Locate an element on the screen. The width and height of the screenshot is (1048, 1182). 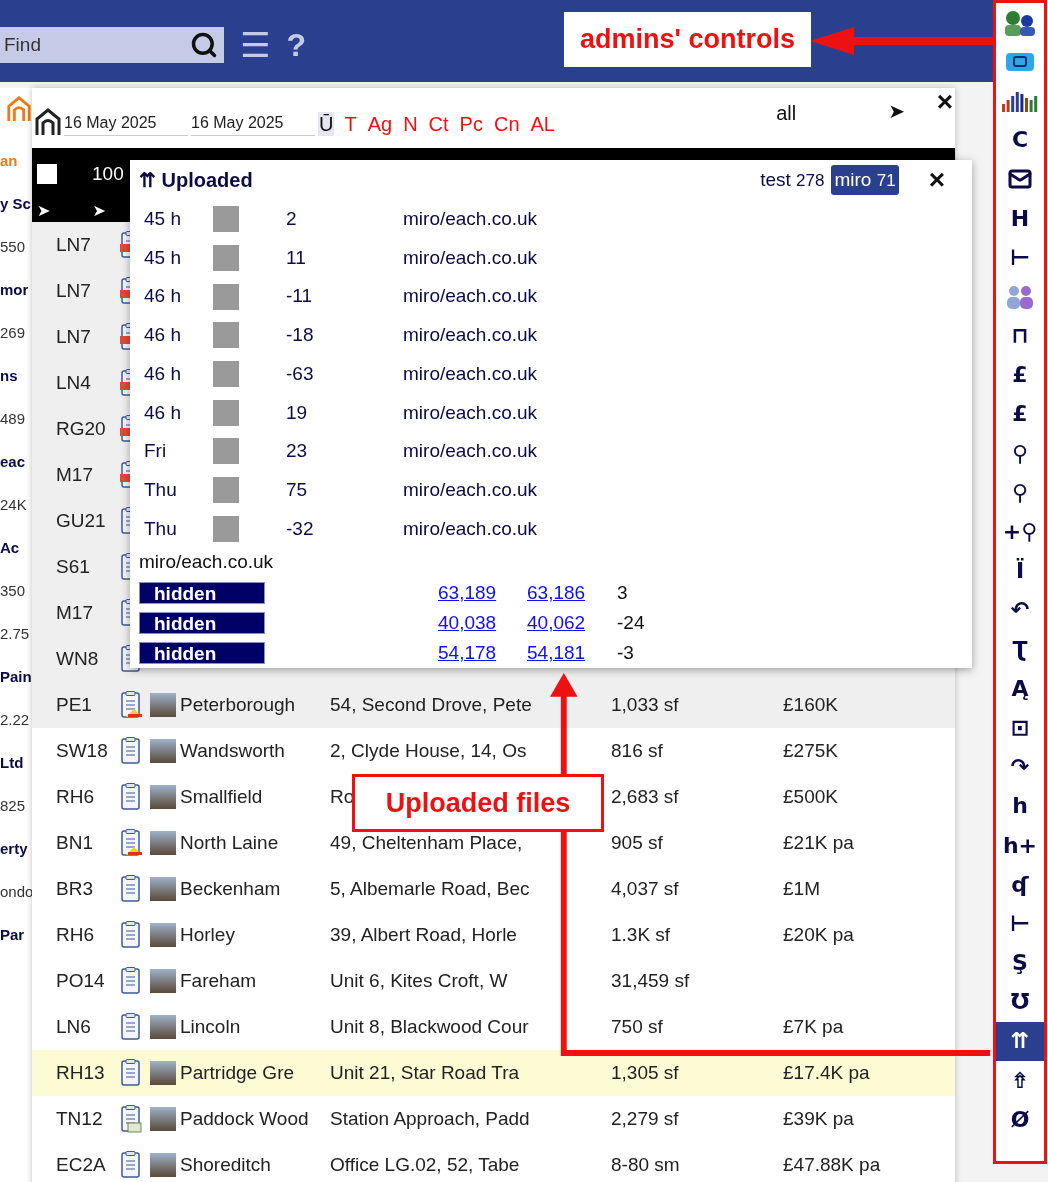
record-link: 63,186 is located at coordinates (572, 593).